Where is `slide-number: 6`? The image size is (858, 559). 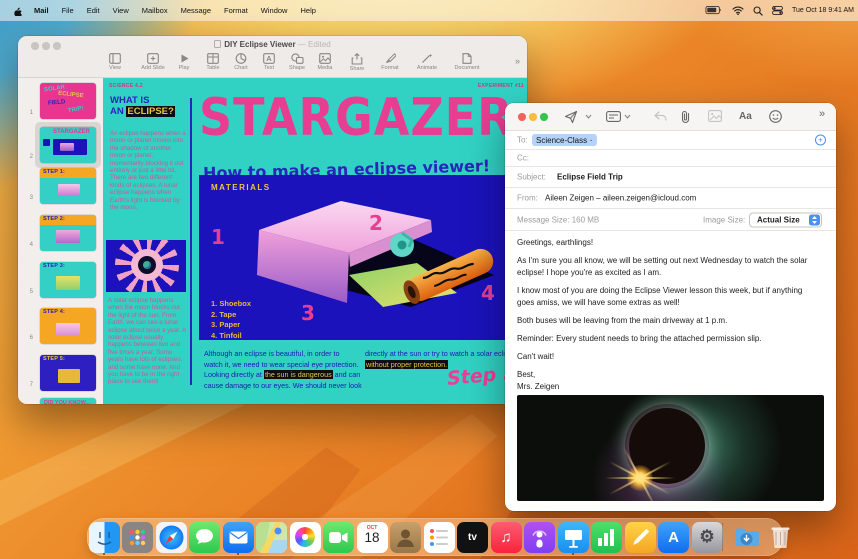
slide-number: 6 is located at coordinates (31, 338).